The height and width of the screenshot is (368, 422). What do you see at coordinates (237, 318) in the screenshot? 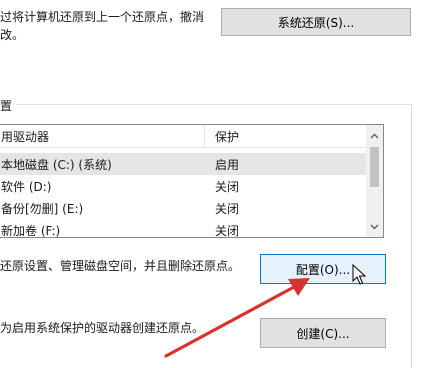
I see `annotation-arrow-icon` at bounding box center [237, 318].